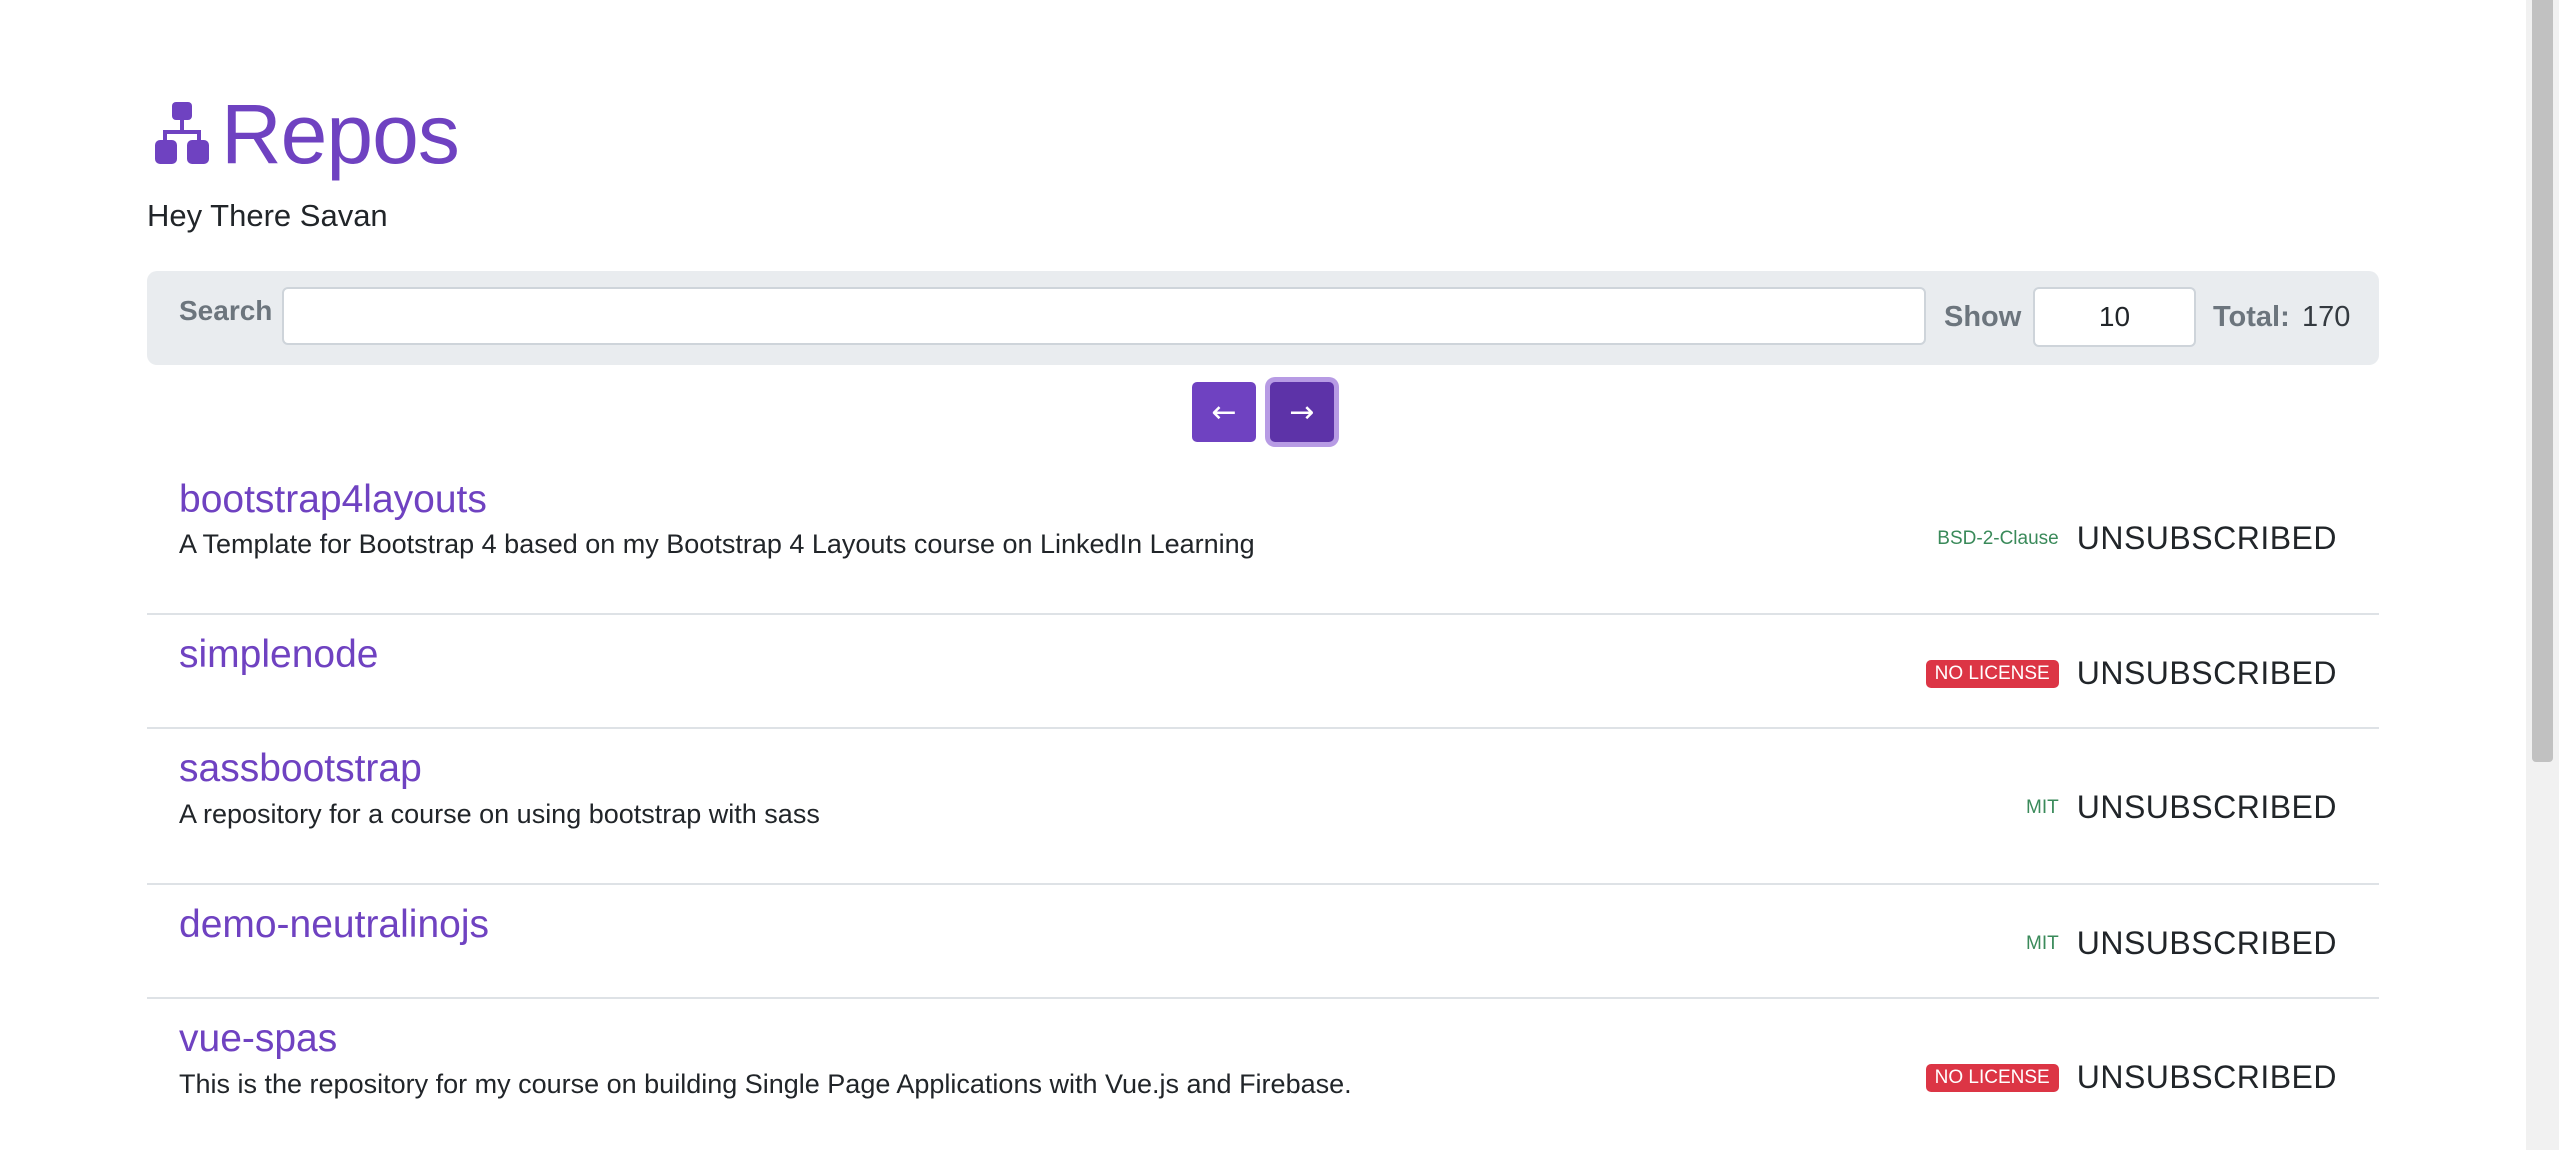 The image size is (2559, 1150). Describe the element at coordinates (1263, 942) in the screenshot. I see `repo-item: demo-neutralinojs MIT UNSUBSCRIBED` at that location.